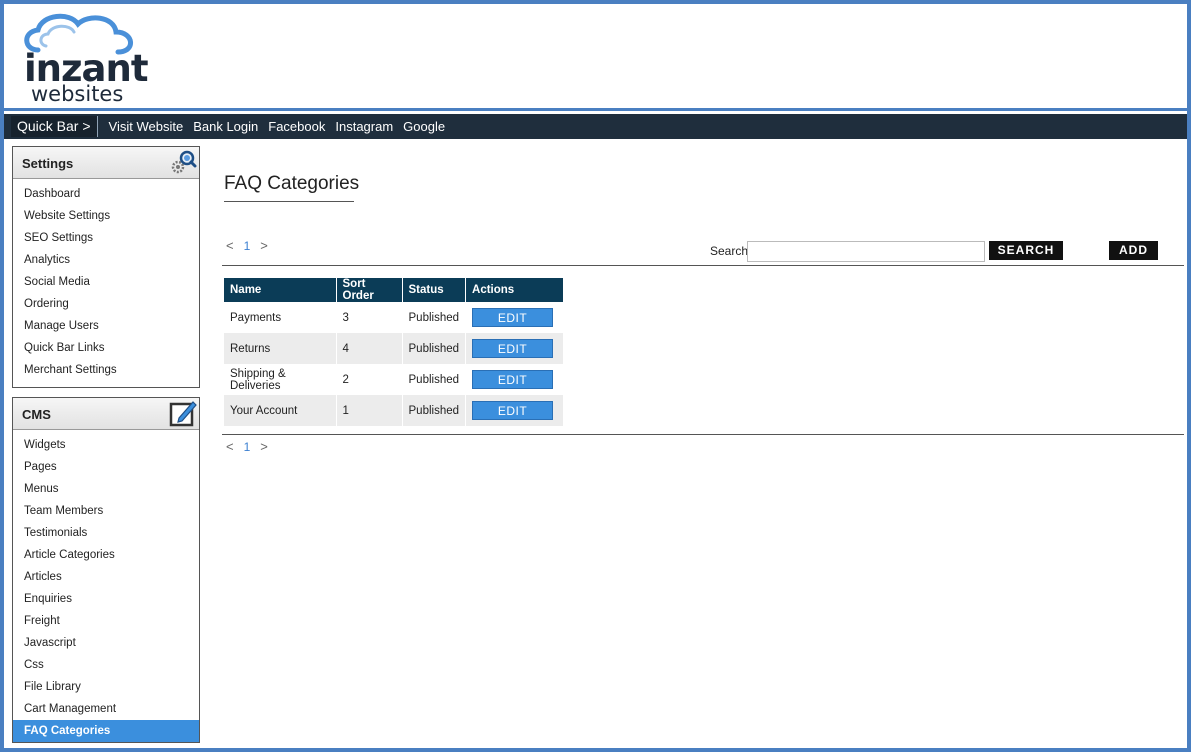  I want to click on sidebar-item-javascript: Javascript, so click(106, 643).